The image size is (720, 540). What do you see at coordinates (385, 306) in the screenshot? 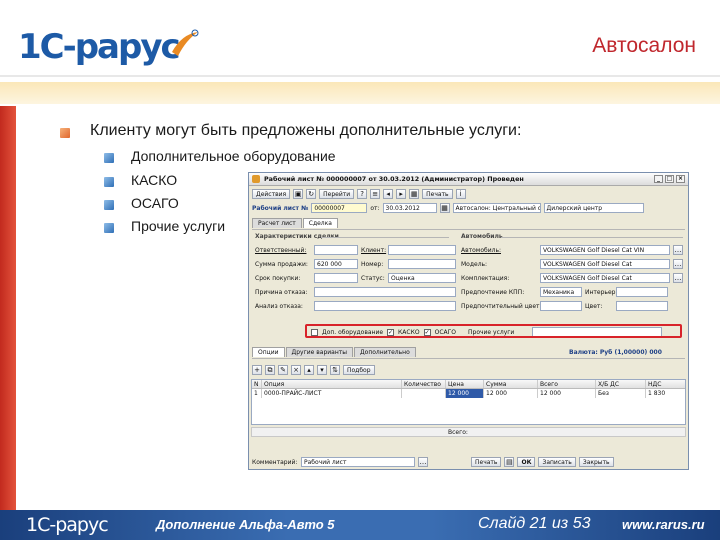
I see `refusal-analysis-field` at bounding box center [385, 306].